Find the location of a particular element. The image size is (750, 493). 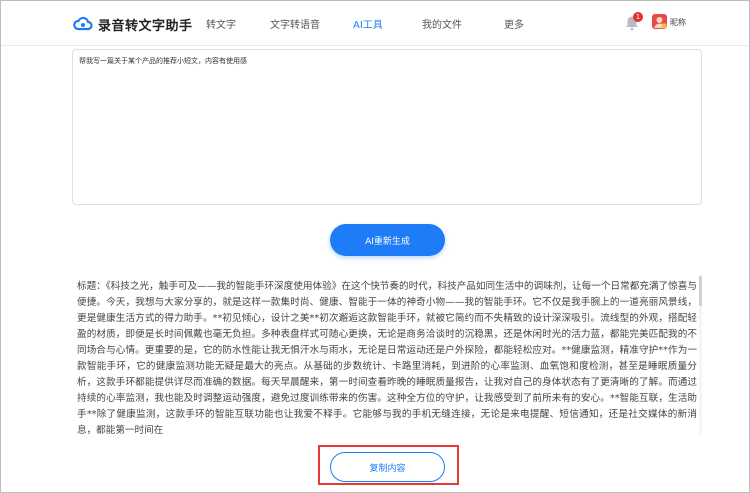

nav-item-transcribe: 转文字 is located at coordinates (221, 23).